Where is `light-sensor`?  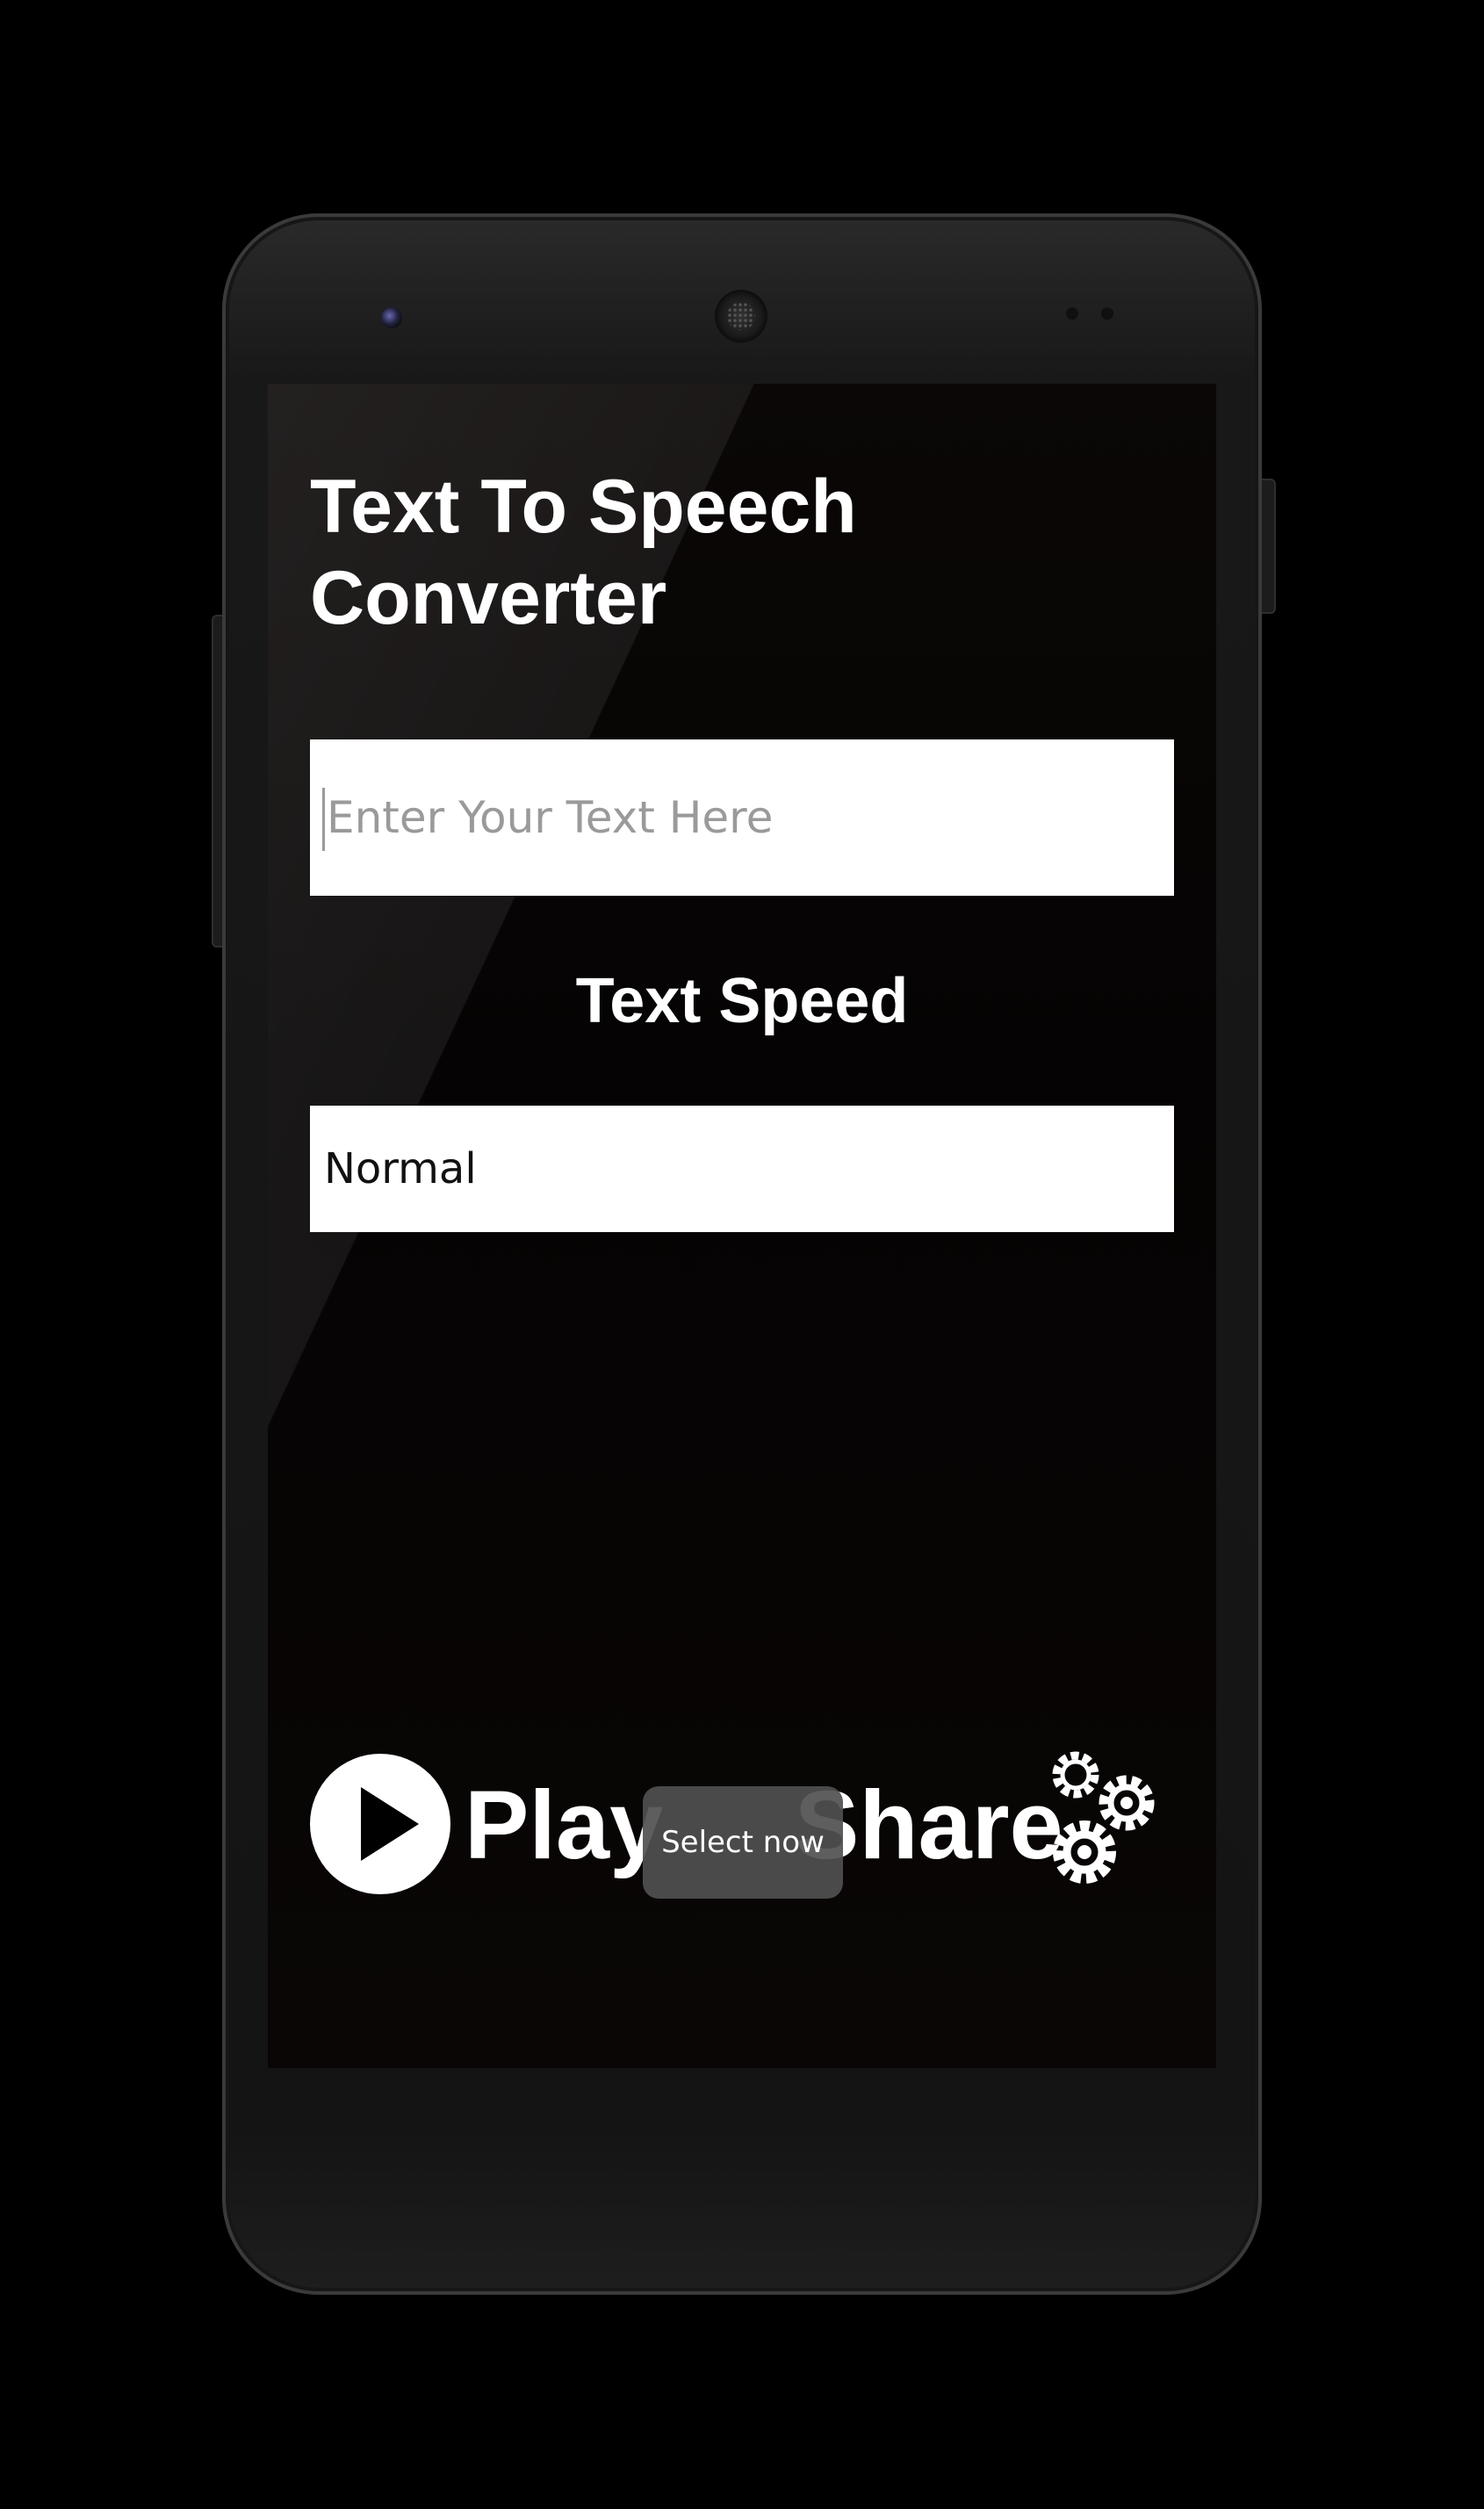
light-sensor is located at coordinates (1107, 313).